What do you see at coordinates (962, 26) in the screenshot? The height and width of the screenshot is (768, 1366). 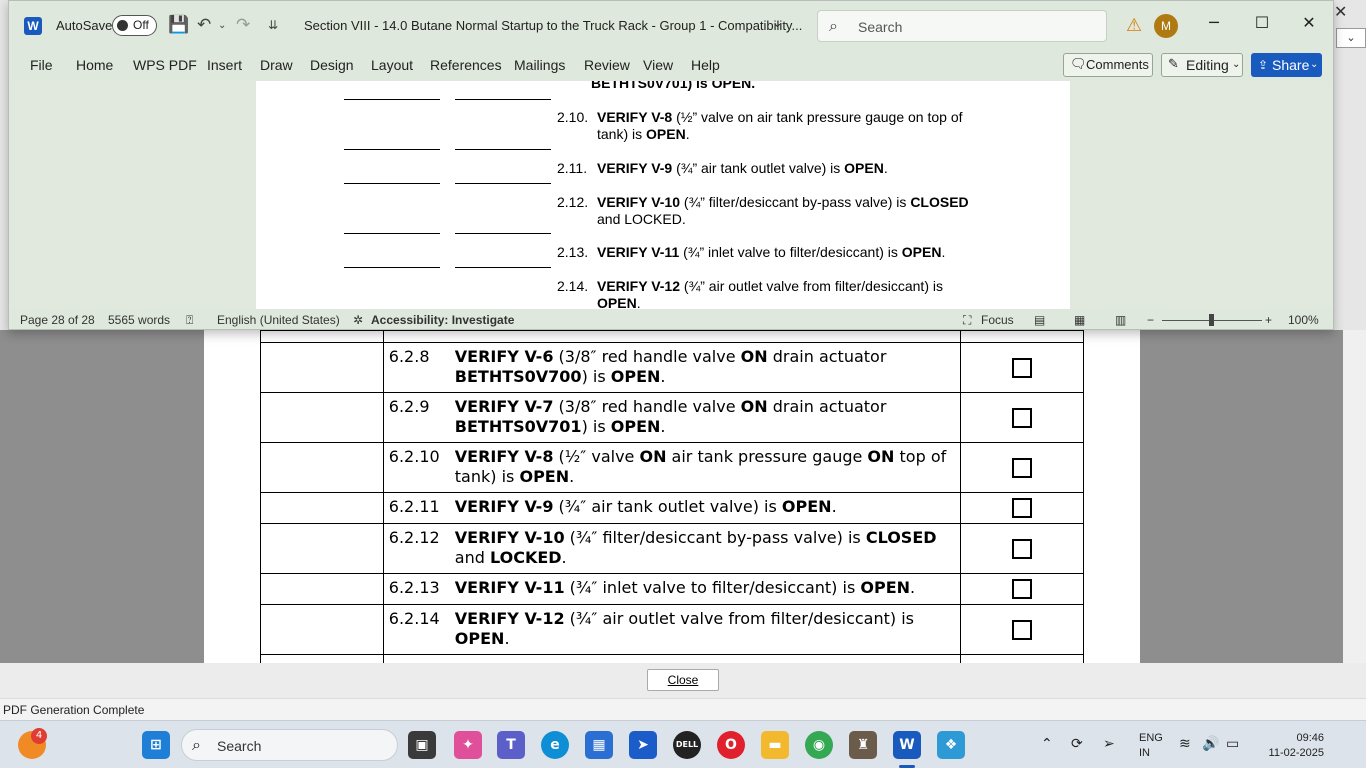 I see `search-input: ⌕ Search` at bounding box center [962, 26].